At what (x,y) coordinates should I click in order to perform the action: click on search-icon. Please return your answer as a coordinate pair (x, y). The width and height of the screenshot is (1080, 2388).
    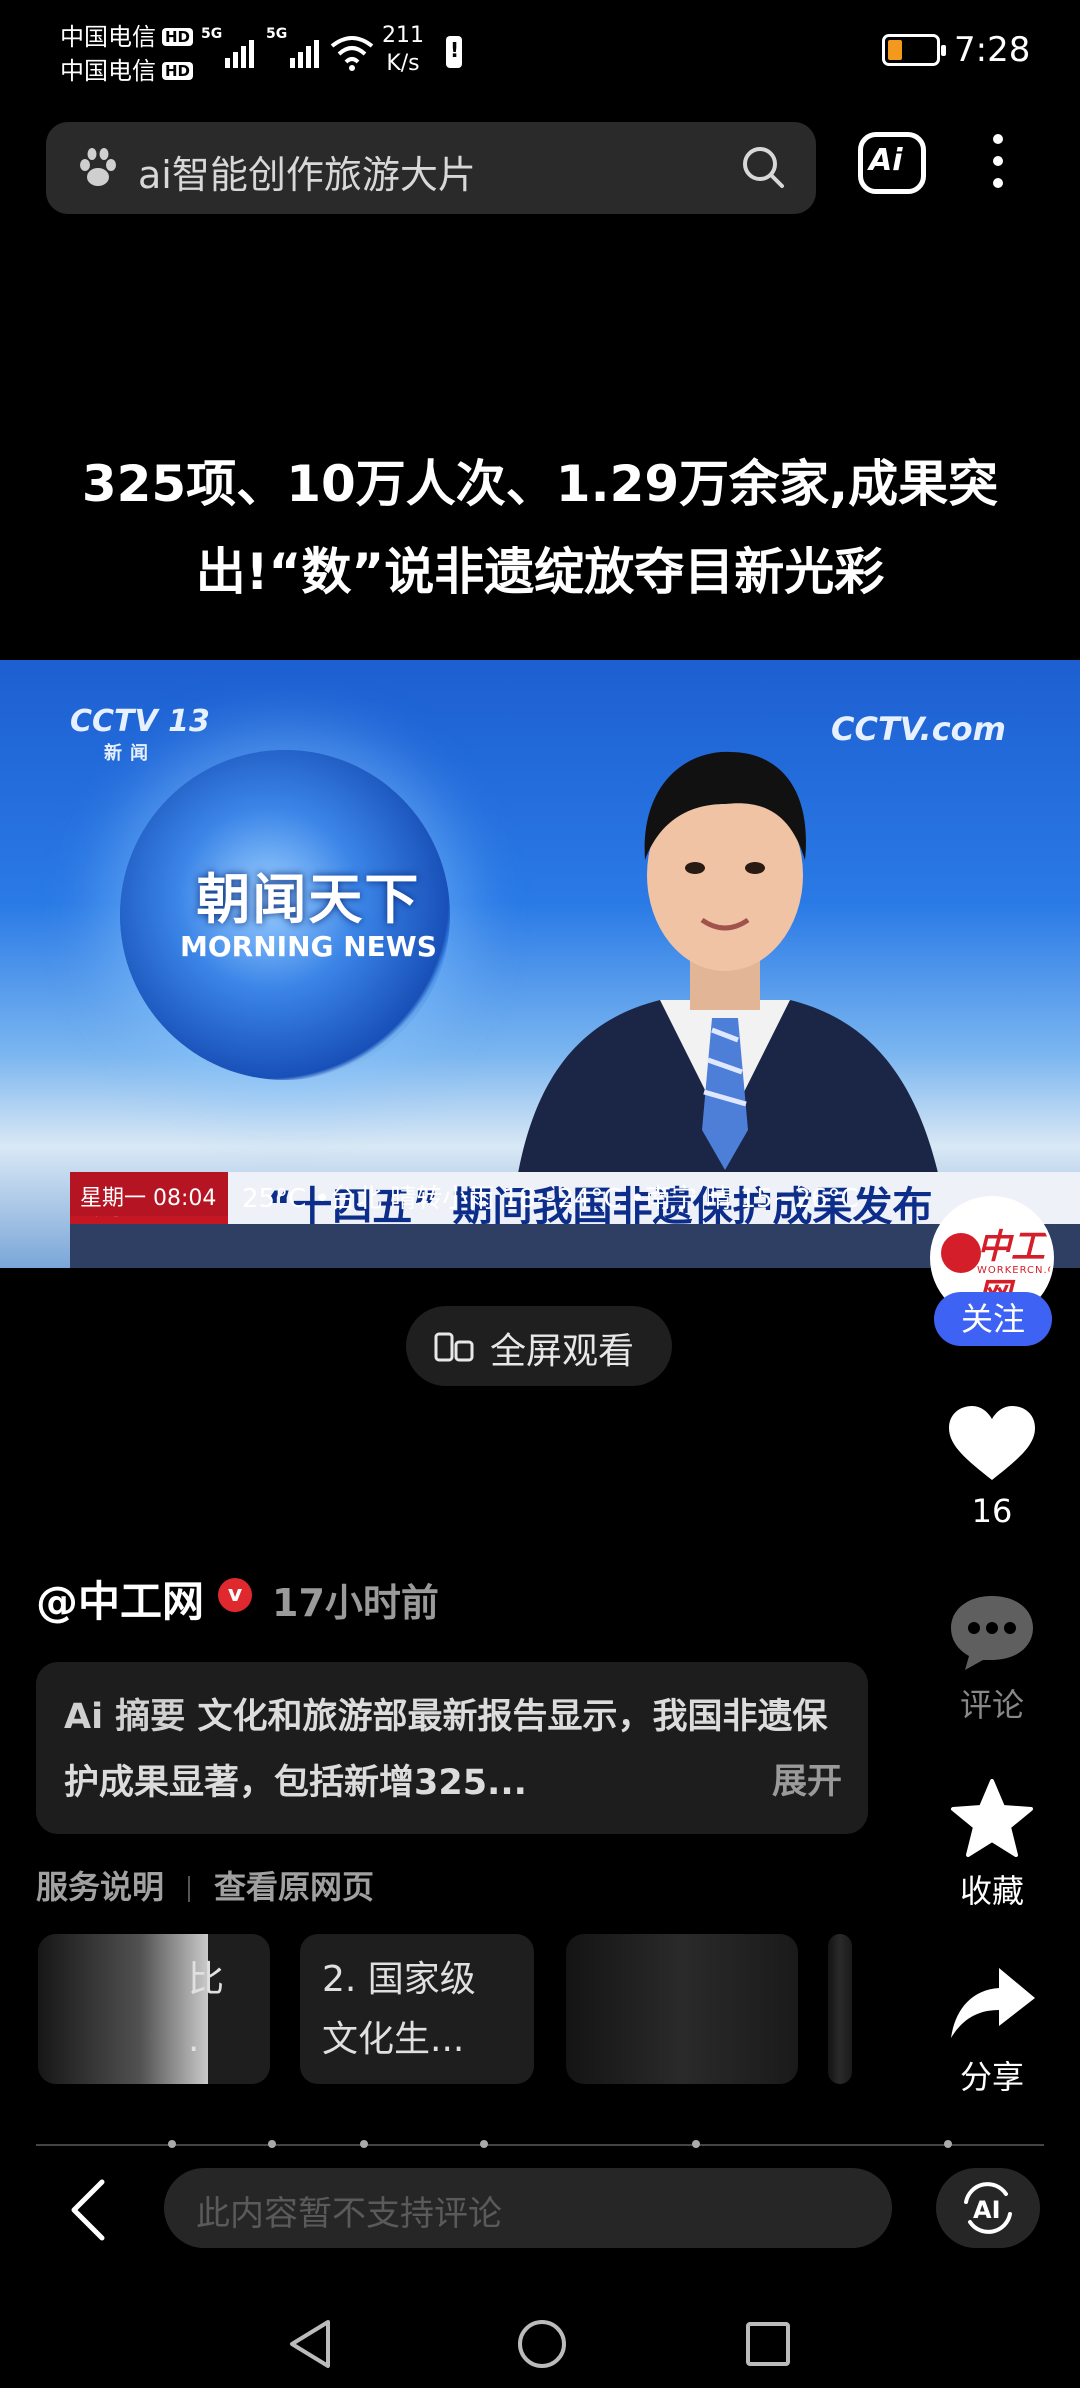
    Looking at the image, I should click on (763, 167).